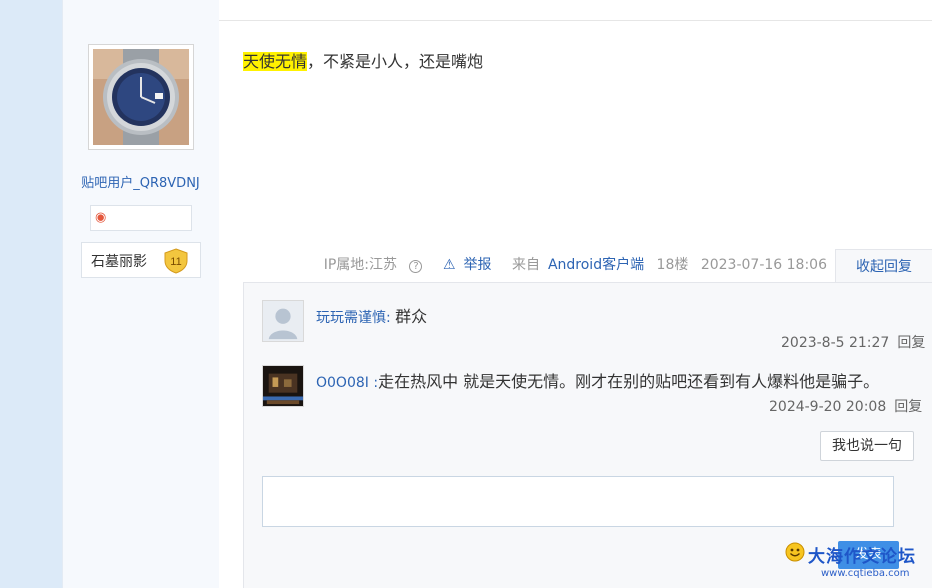 Image resolution: width=932 pixels, height=588 pixels. I want to click on fire-badge-icon: ◉, so click(101, 217).